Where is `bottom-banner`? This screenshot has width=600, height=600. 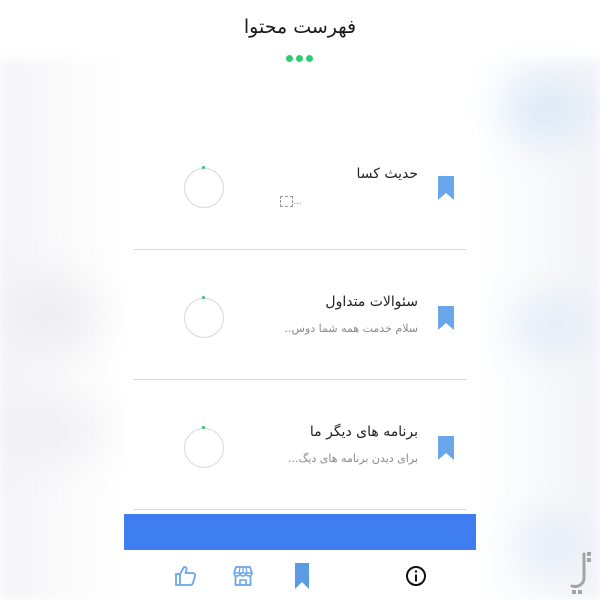 bottom-banner is located at coordinates (300, 532).